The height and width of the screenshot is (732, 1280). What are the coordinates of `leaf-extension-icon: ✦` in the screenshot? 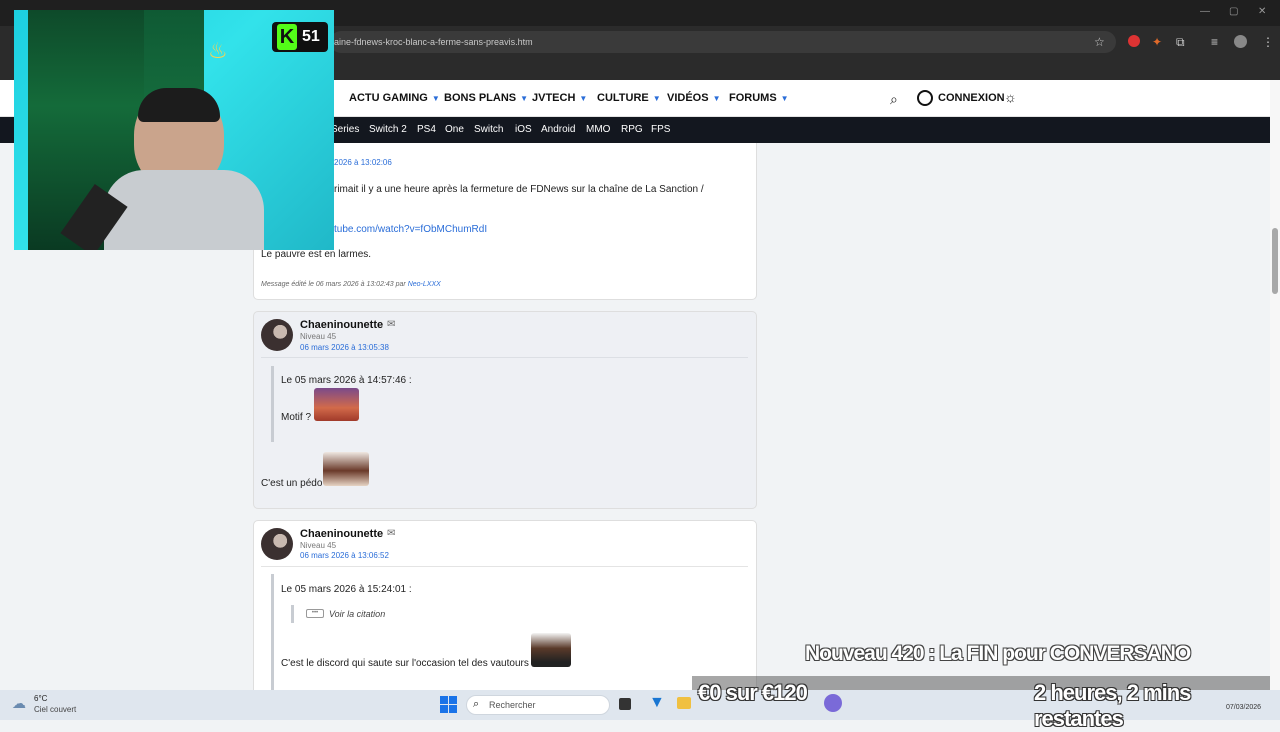 It's located at (1157, 42).